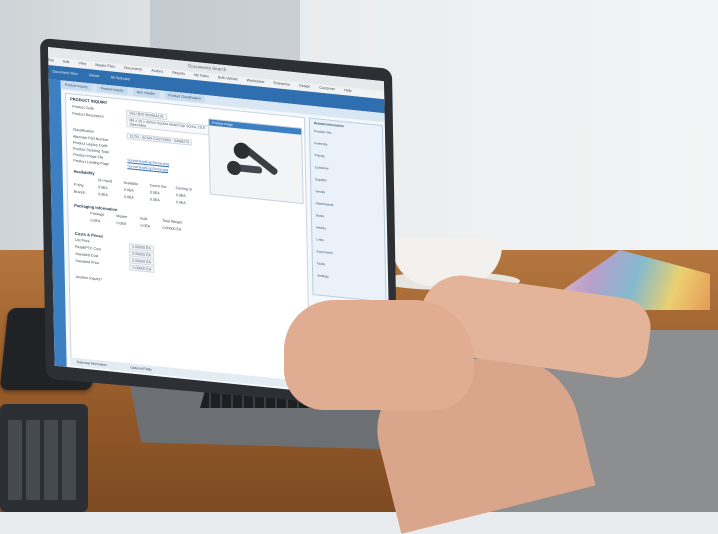 The height and width of the screenshot is (534, 718). I want to click on availability-header: Coming In, so click(184, 189).